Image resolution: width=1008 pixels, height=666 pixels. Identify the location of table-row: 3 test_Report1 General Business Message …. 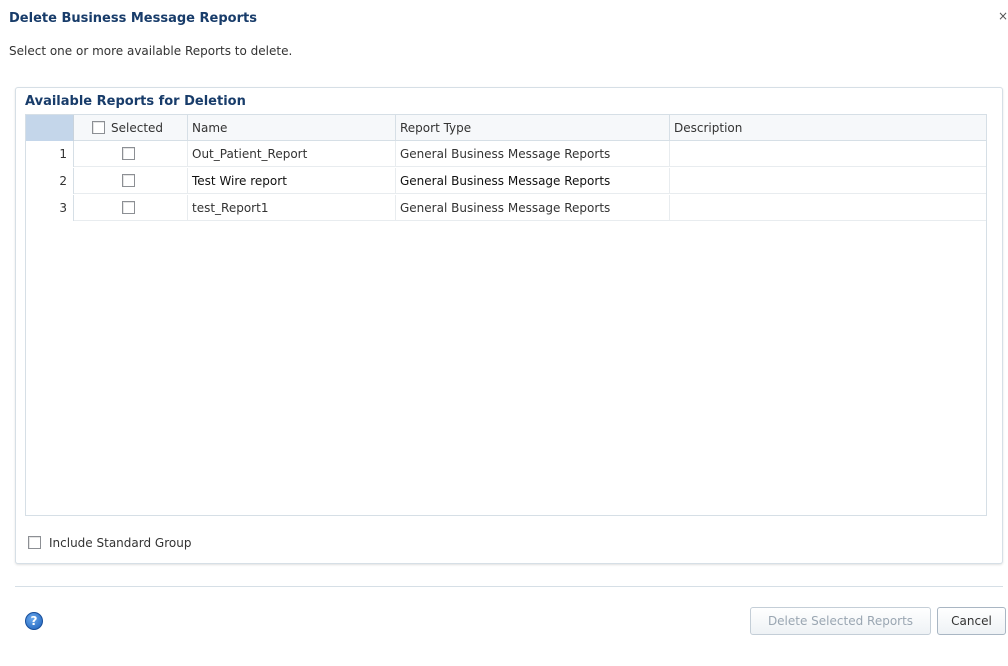
(506, 208).